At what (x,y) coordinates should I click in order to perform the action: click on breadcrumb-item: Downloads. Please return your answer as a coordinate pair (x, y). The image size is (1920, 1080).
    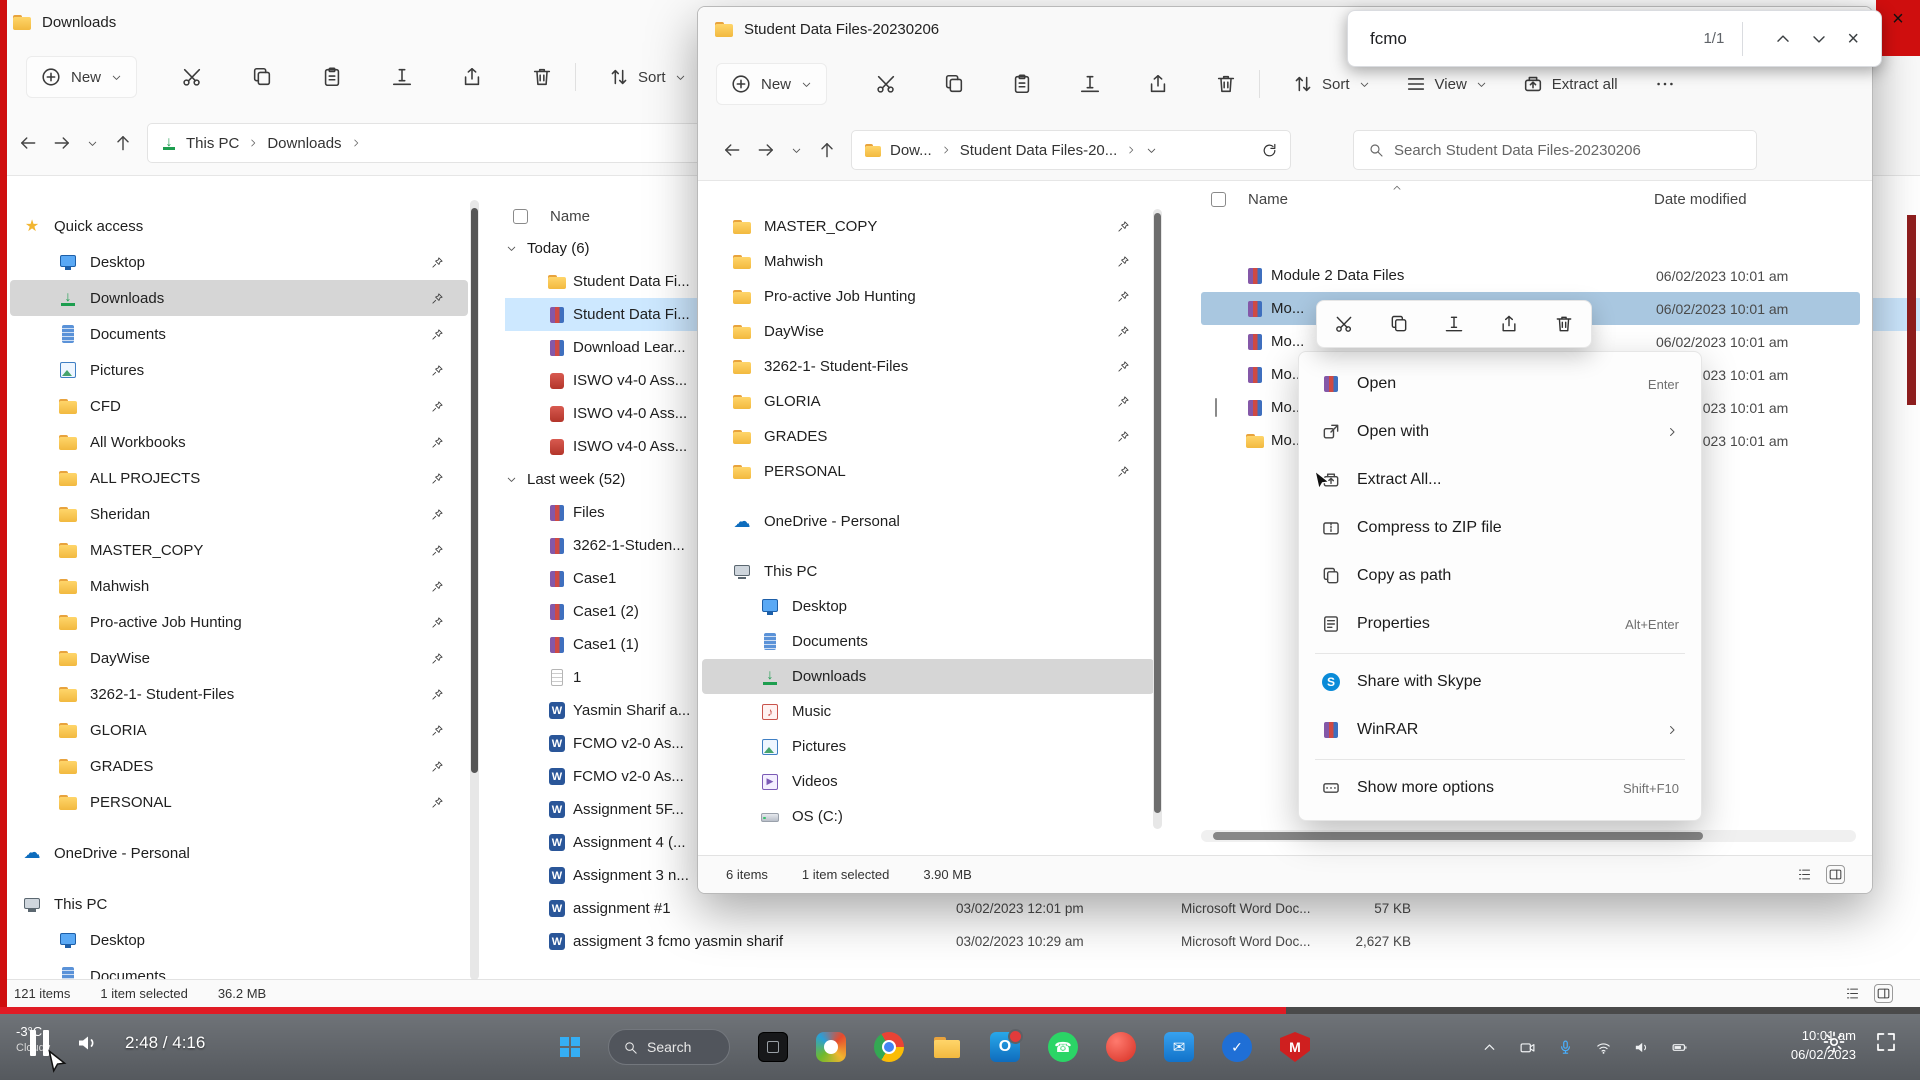
    Looking at the image, I should click on (314, 143).